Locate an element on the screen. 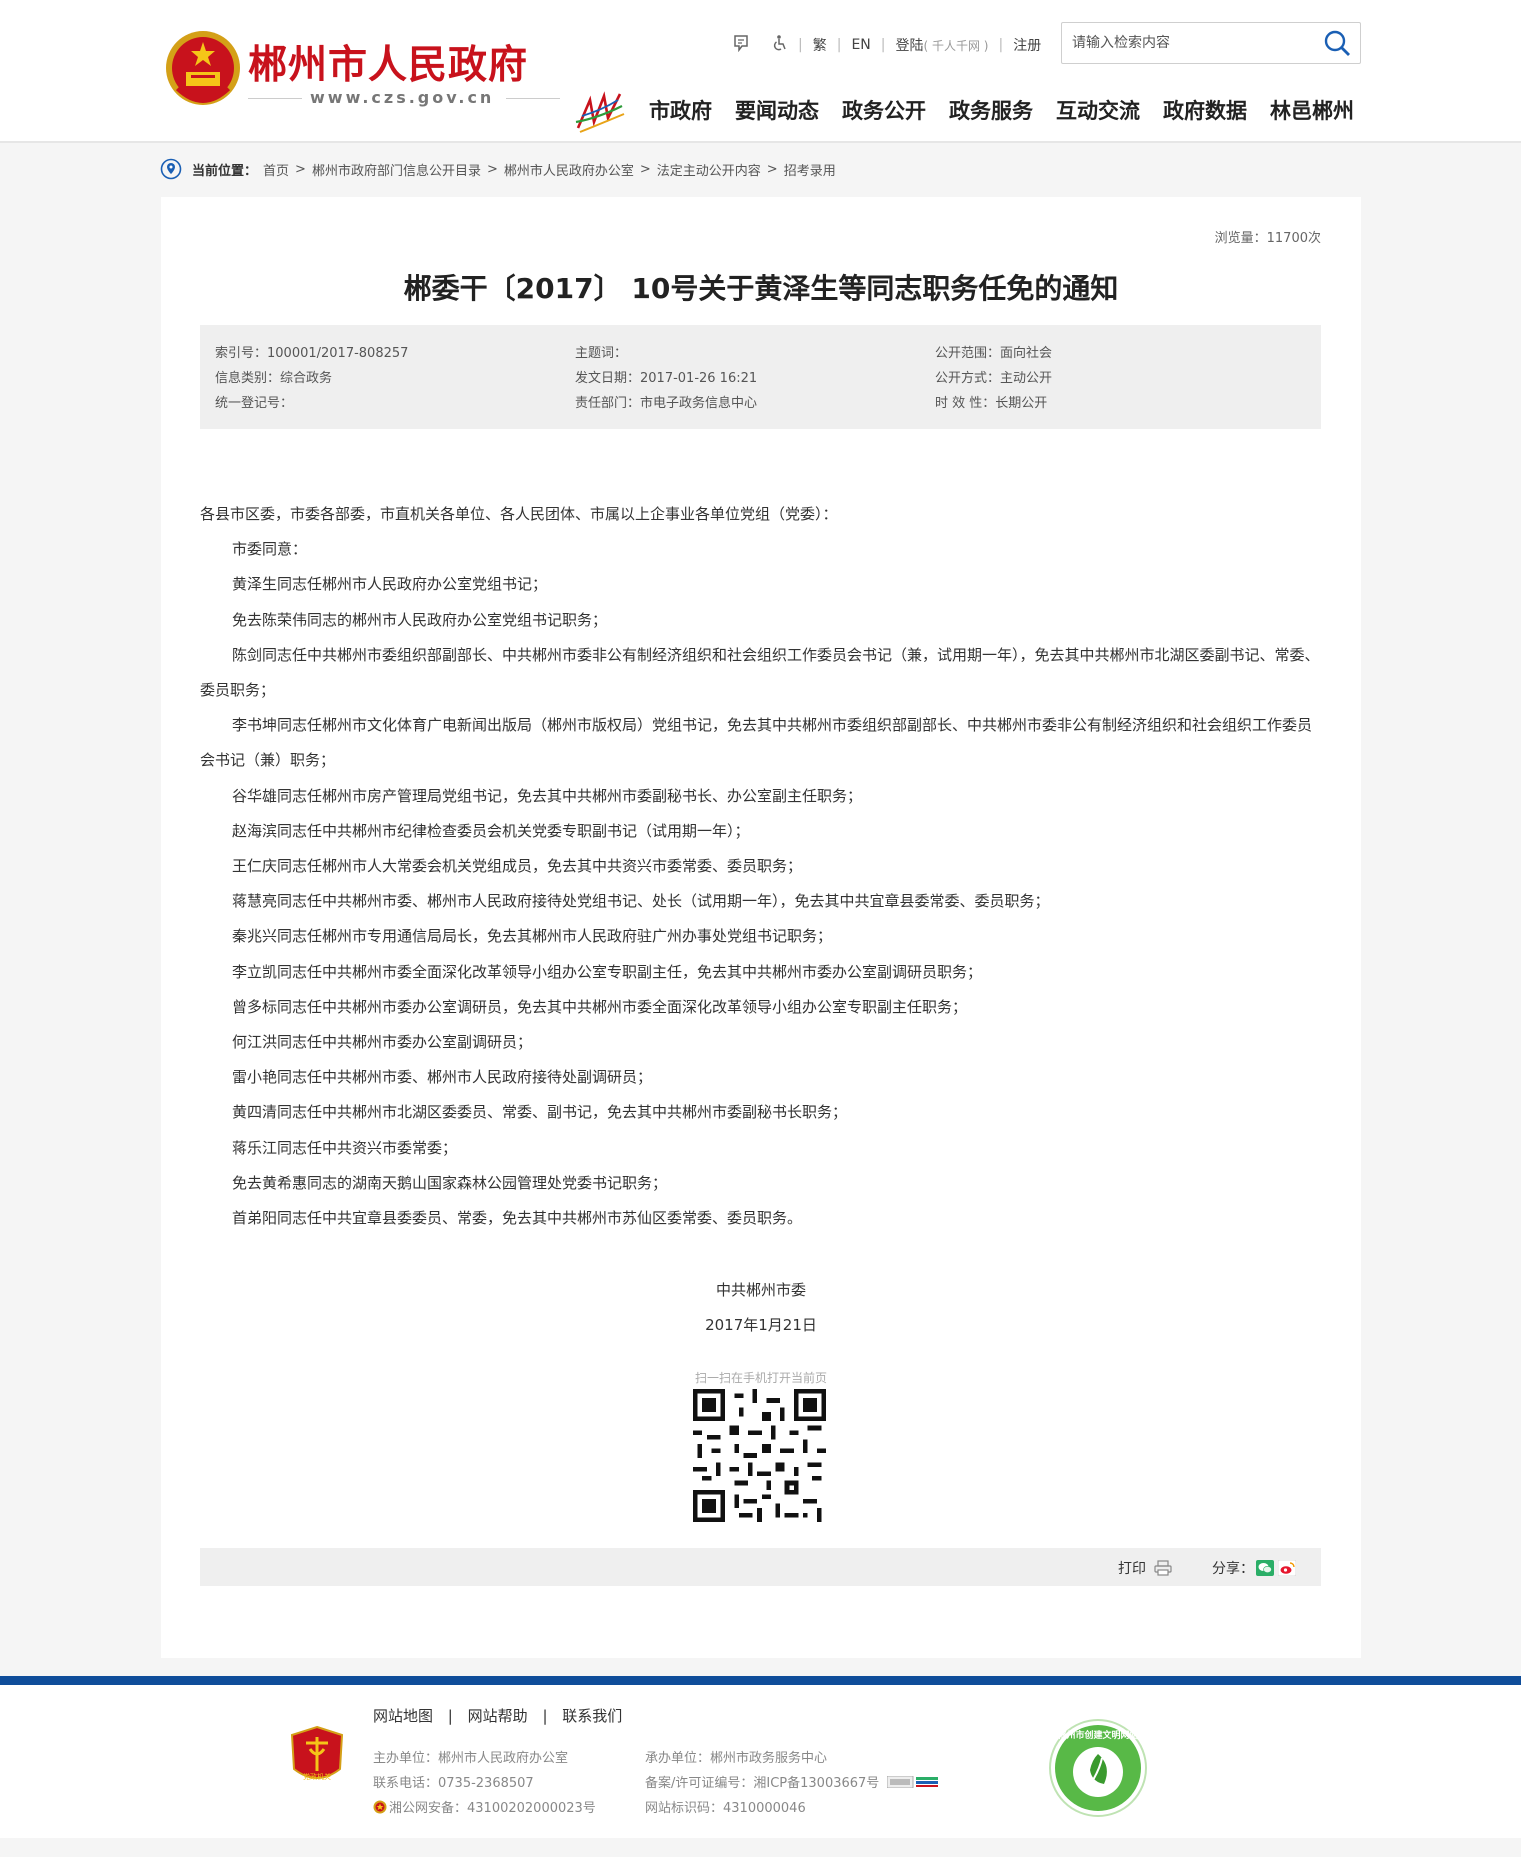 The image size is (1521, 1857). paragraph: 王仁庆同志任郴州市人大常委会机关党组成员，免去其中共资兴市委常委、委员职务； is located at coordinates (517, 866).